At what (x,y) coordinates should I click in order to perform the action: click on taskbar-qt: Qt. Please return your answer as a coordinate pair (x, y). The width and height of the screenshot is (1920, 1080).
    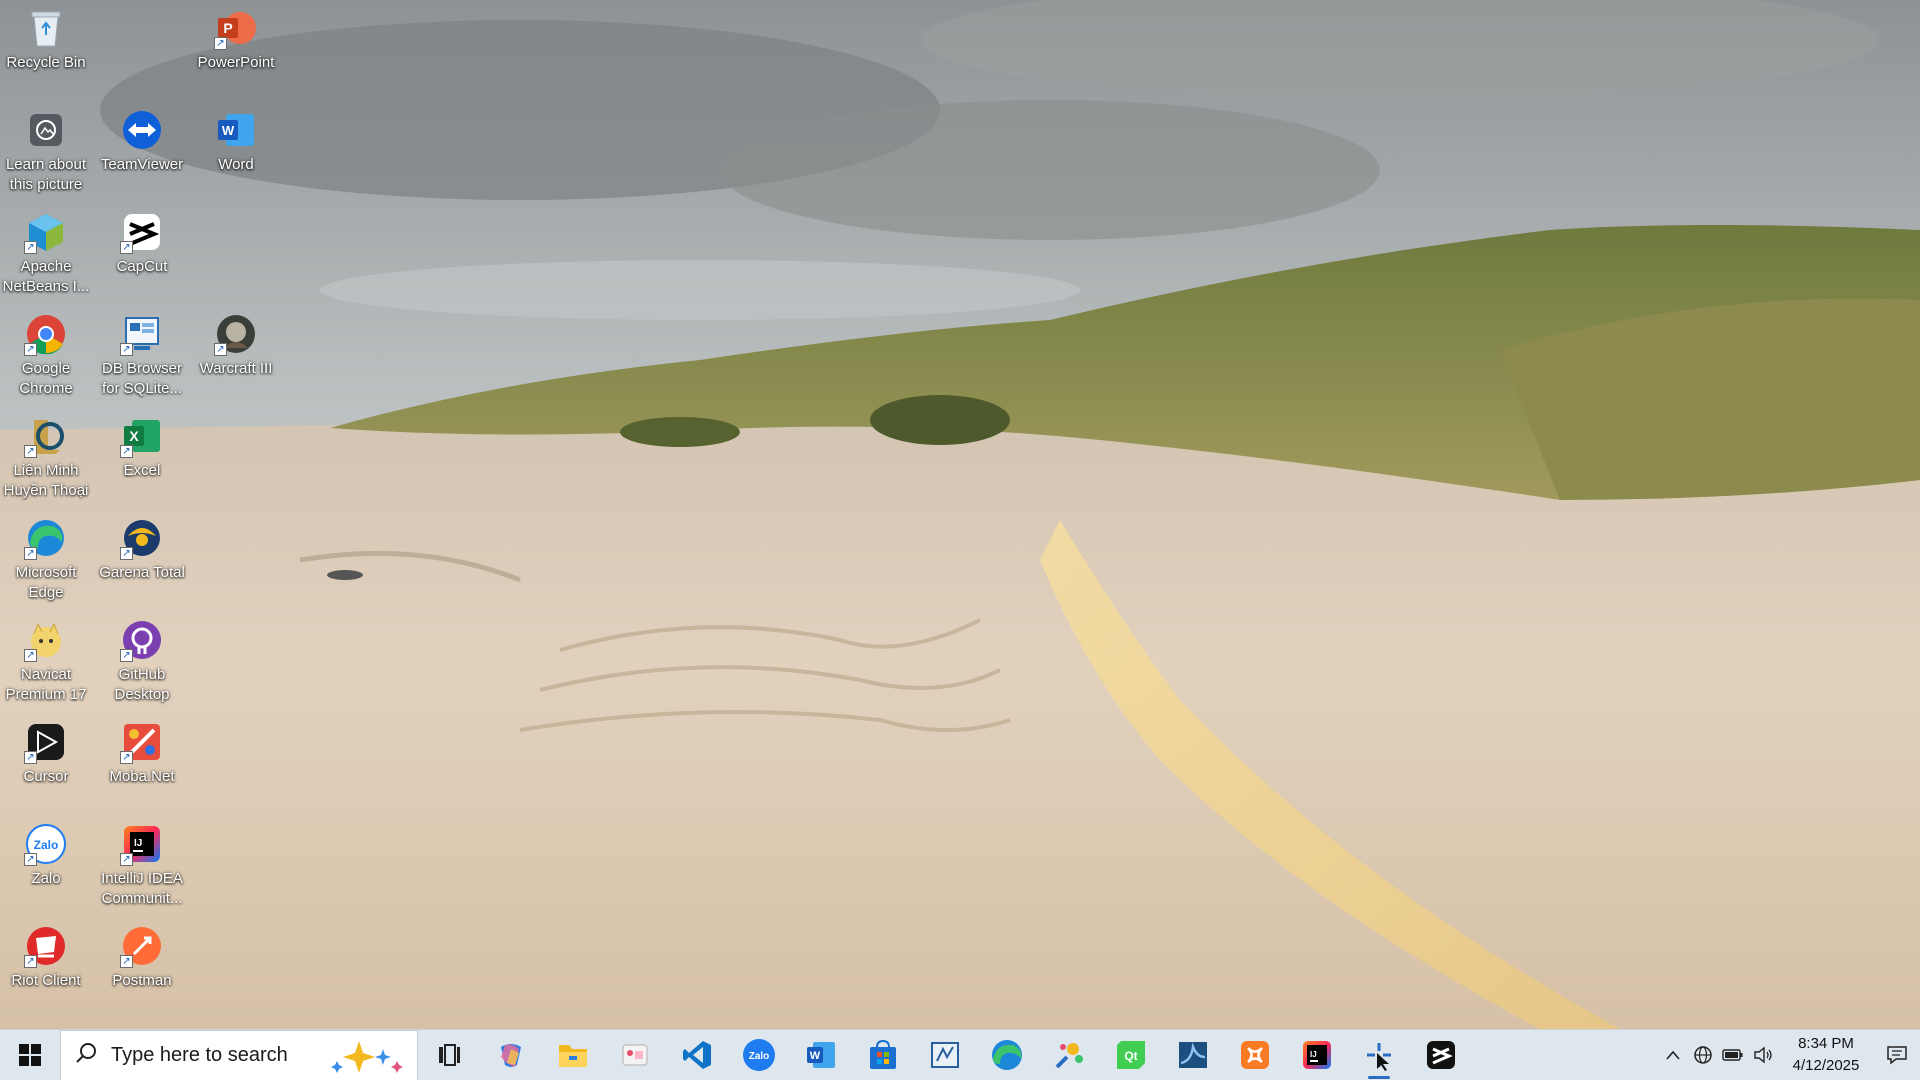
    Looking at the image, I should click on (1131, 1055).